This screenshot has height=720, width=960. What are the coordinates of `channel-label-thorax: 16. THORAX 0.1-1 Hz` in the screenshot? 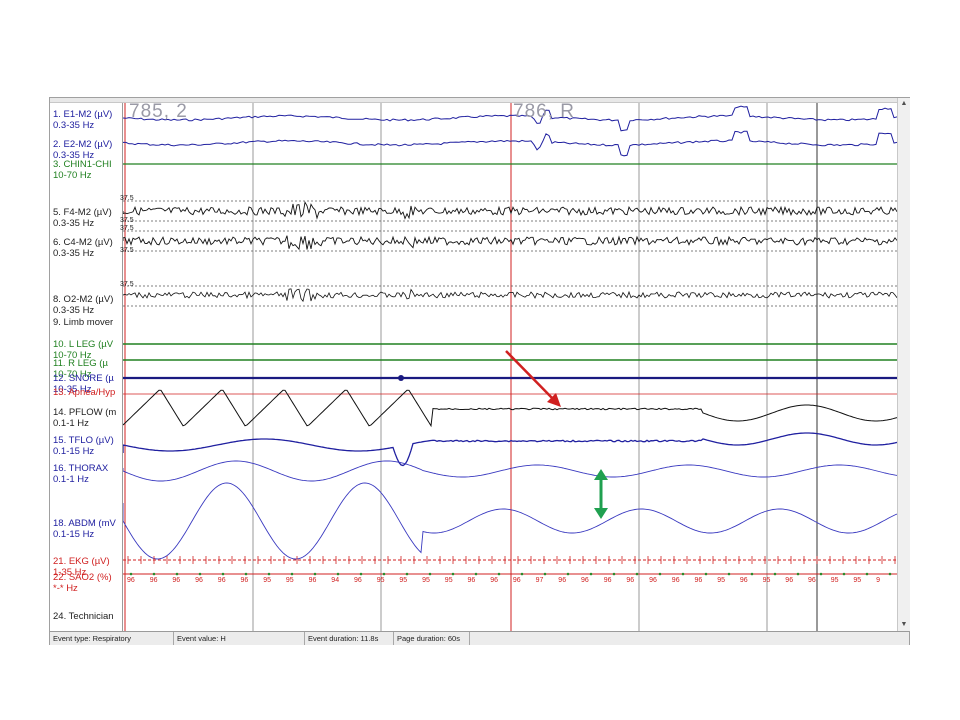 It's located at (87, 474).